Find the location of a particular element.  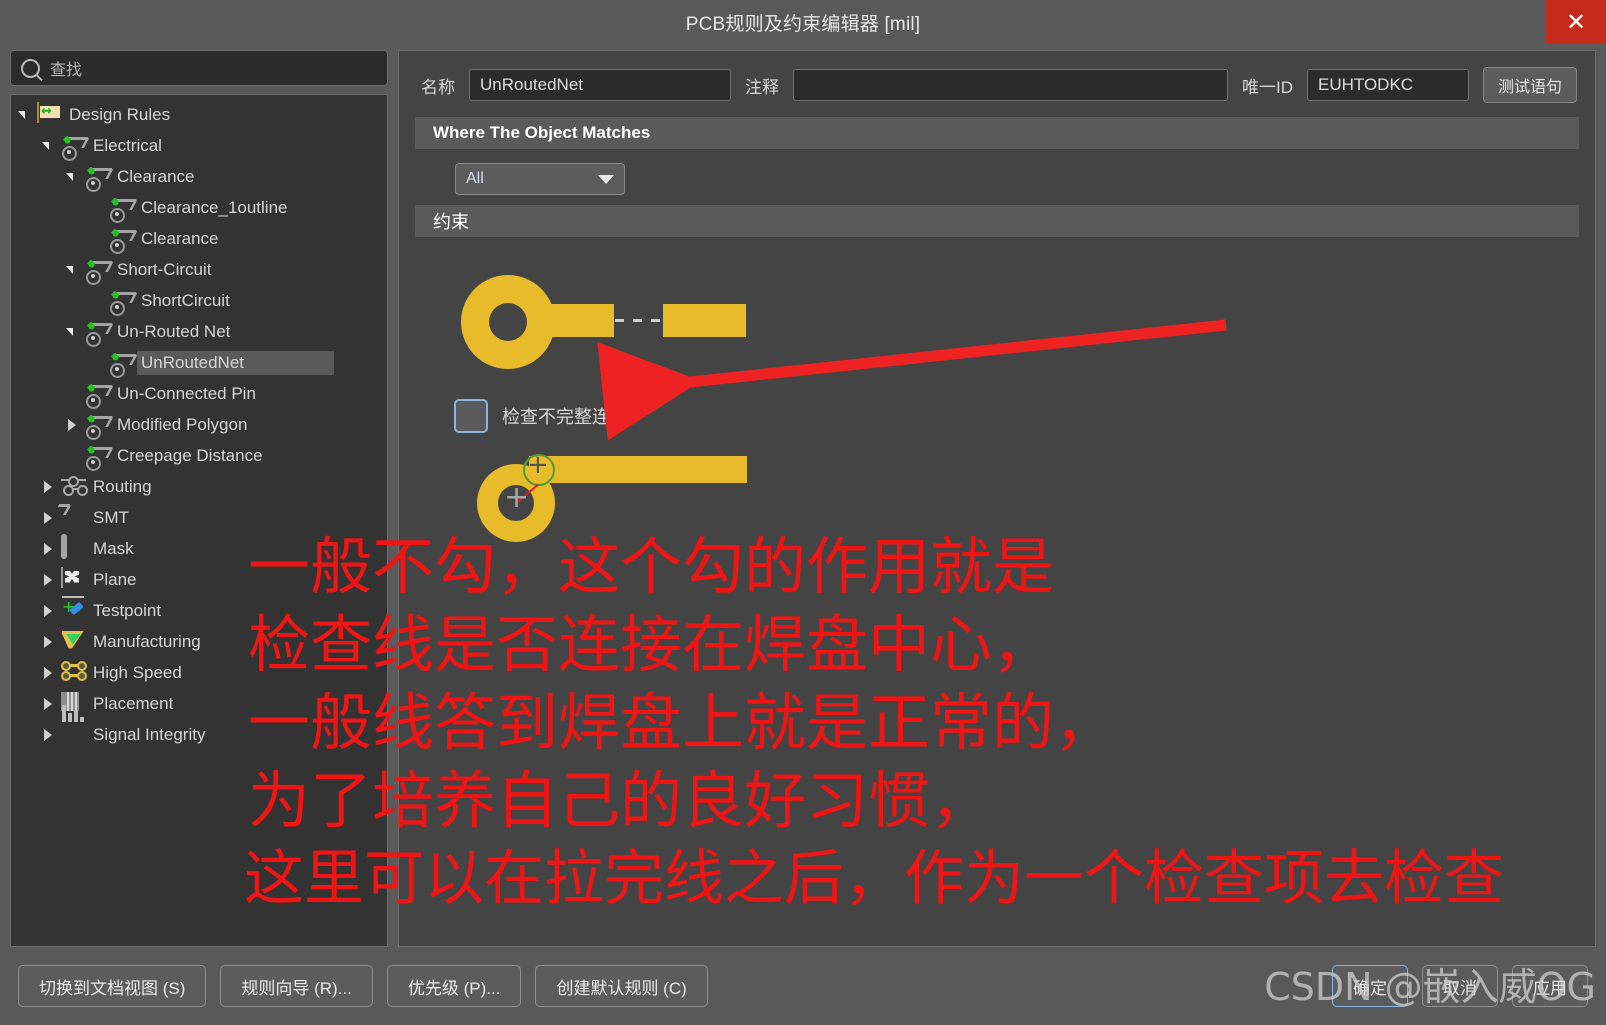

search-input: 查找 is located at coordinates (199, 68).